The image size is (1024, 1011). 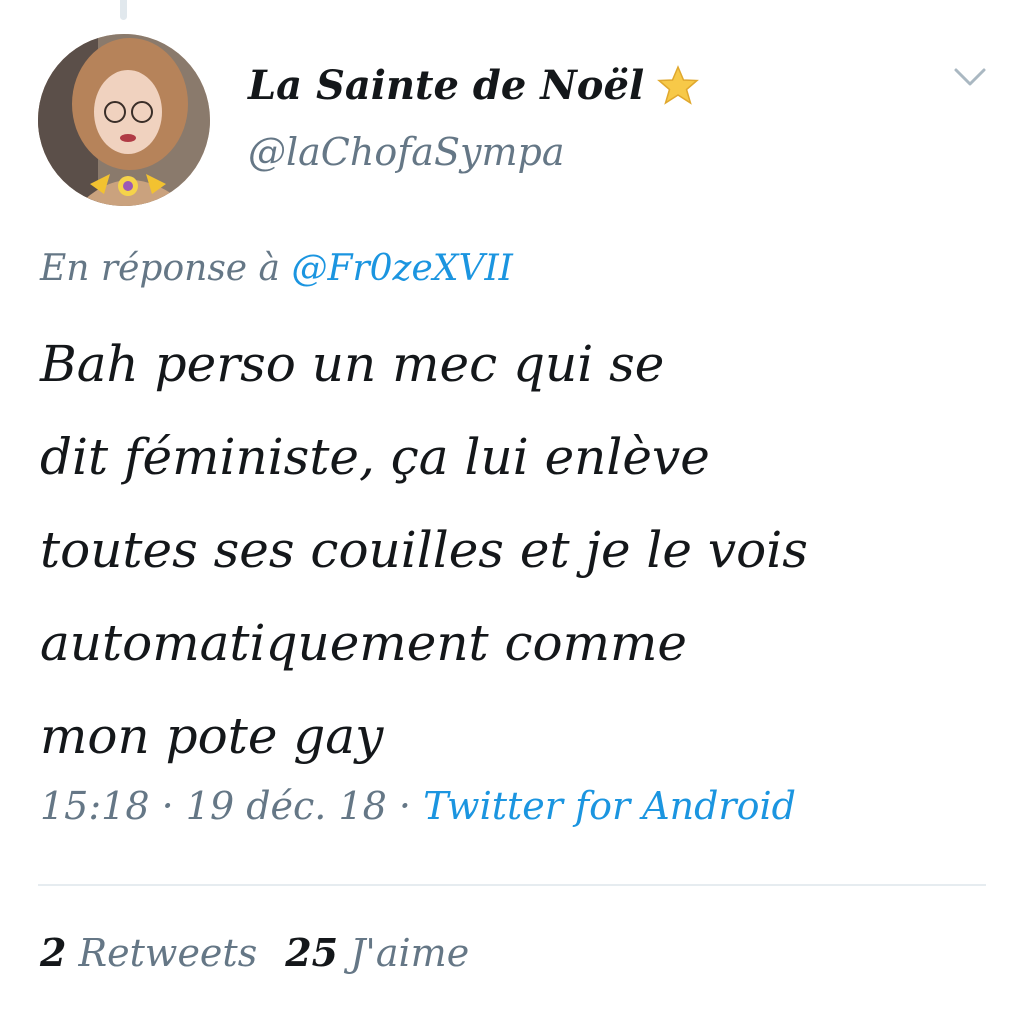 What do you see at coordinates (286, 806) in the screenshot?
I see `tweet-date: 19 déc. 18` at bounding box center [286, 806].